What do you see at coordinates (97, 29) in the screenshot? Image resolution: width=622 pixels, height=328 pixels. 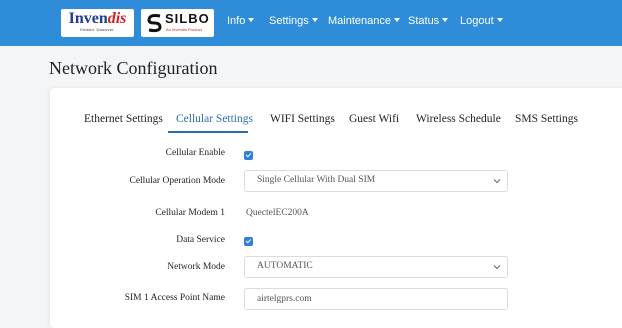 I see `invendis-logo-tagline: Embed. Discover.` at bounding box center [97, 29].